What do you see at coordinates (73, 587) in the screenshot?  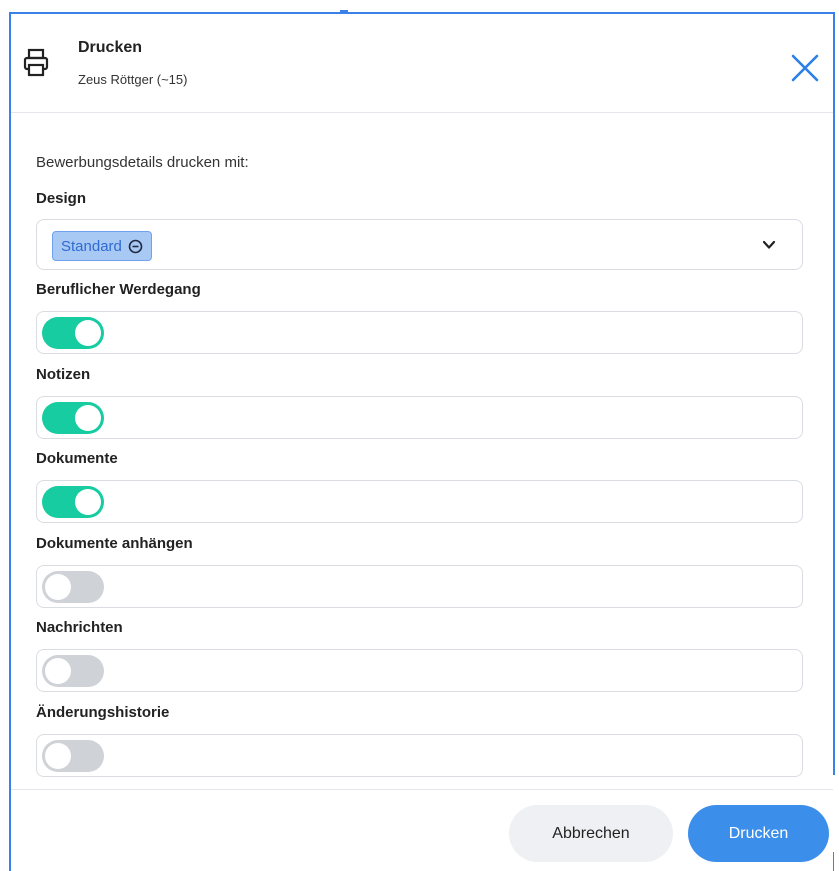 I see `toggle-dokumente-anhaengen` at bounding box center [73, 587].